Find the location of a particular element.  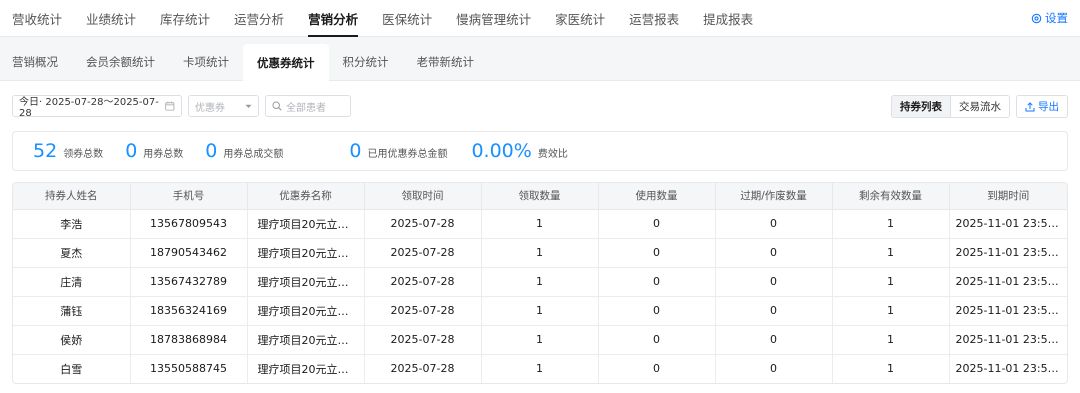

stat-used-coupon-amount: 0 已用优惠券总金额 is located at coordinates (398, 151).